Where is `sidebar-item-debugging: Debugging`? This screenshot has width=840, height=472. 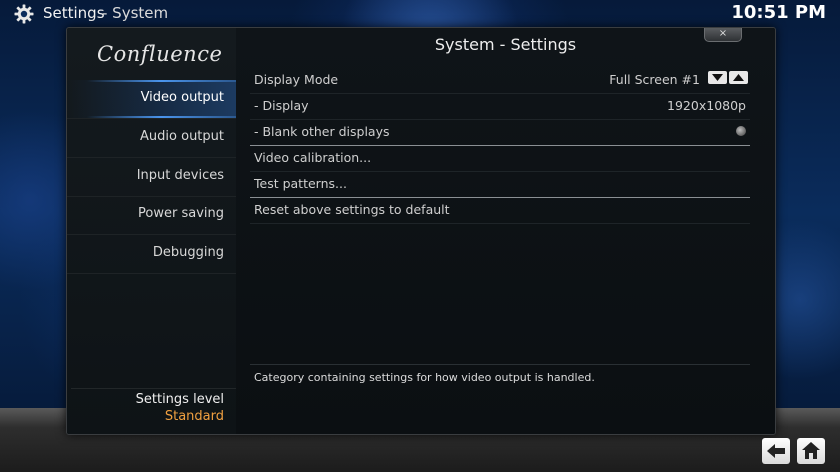 sidebar-item-debugging: Debugging is located at coordinates (151, 254).